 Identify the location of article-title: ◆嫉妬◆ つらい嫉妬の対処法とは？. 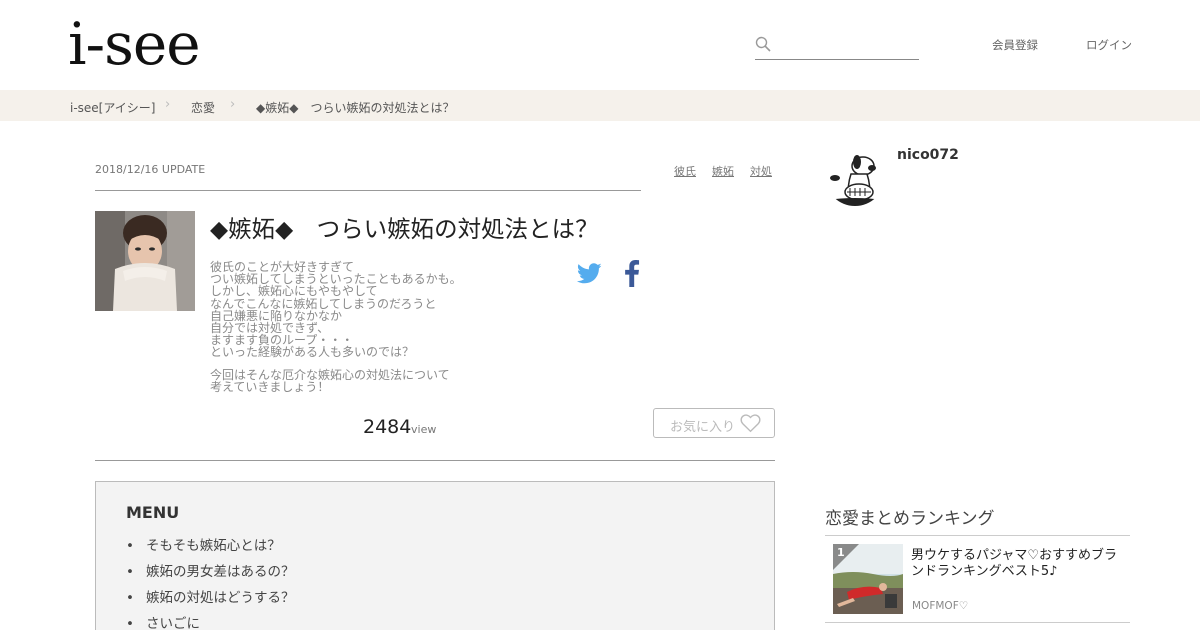
(404, 229).